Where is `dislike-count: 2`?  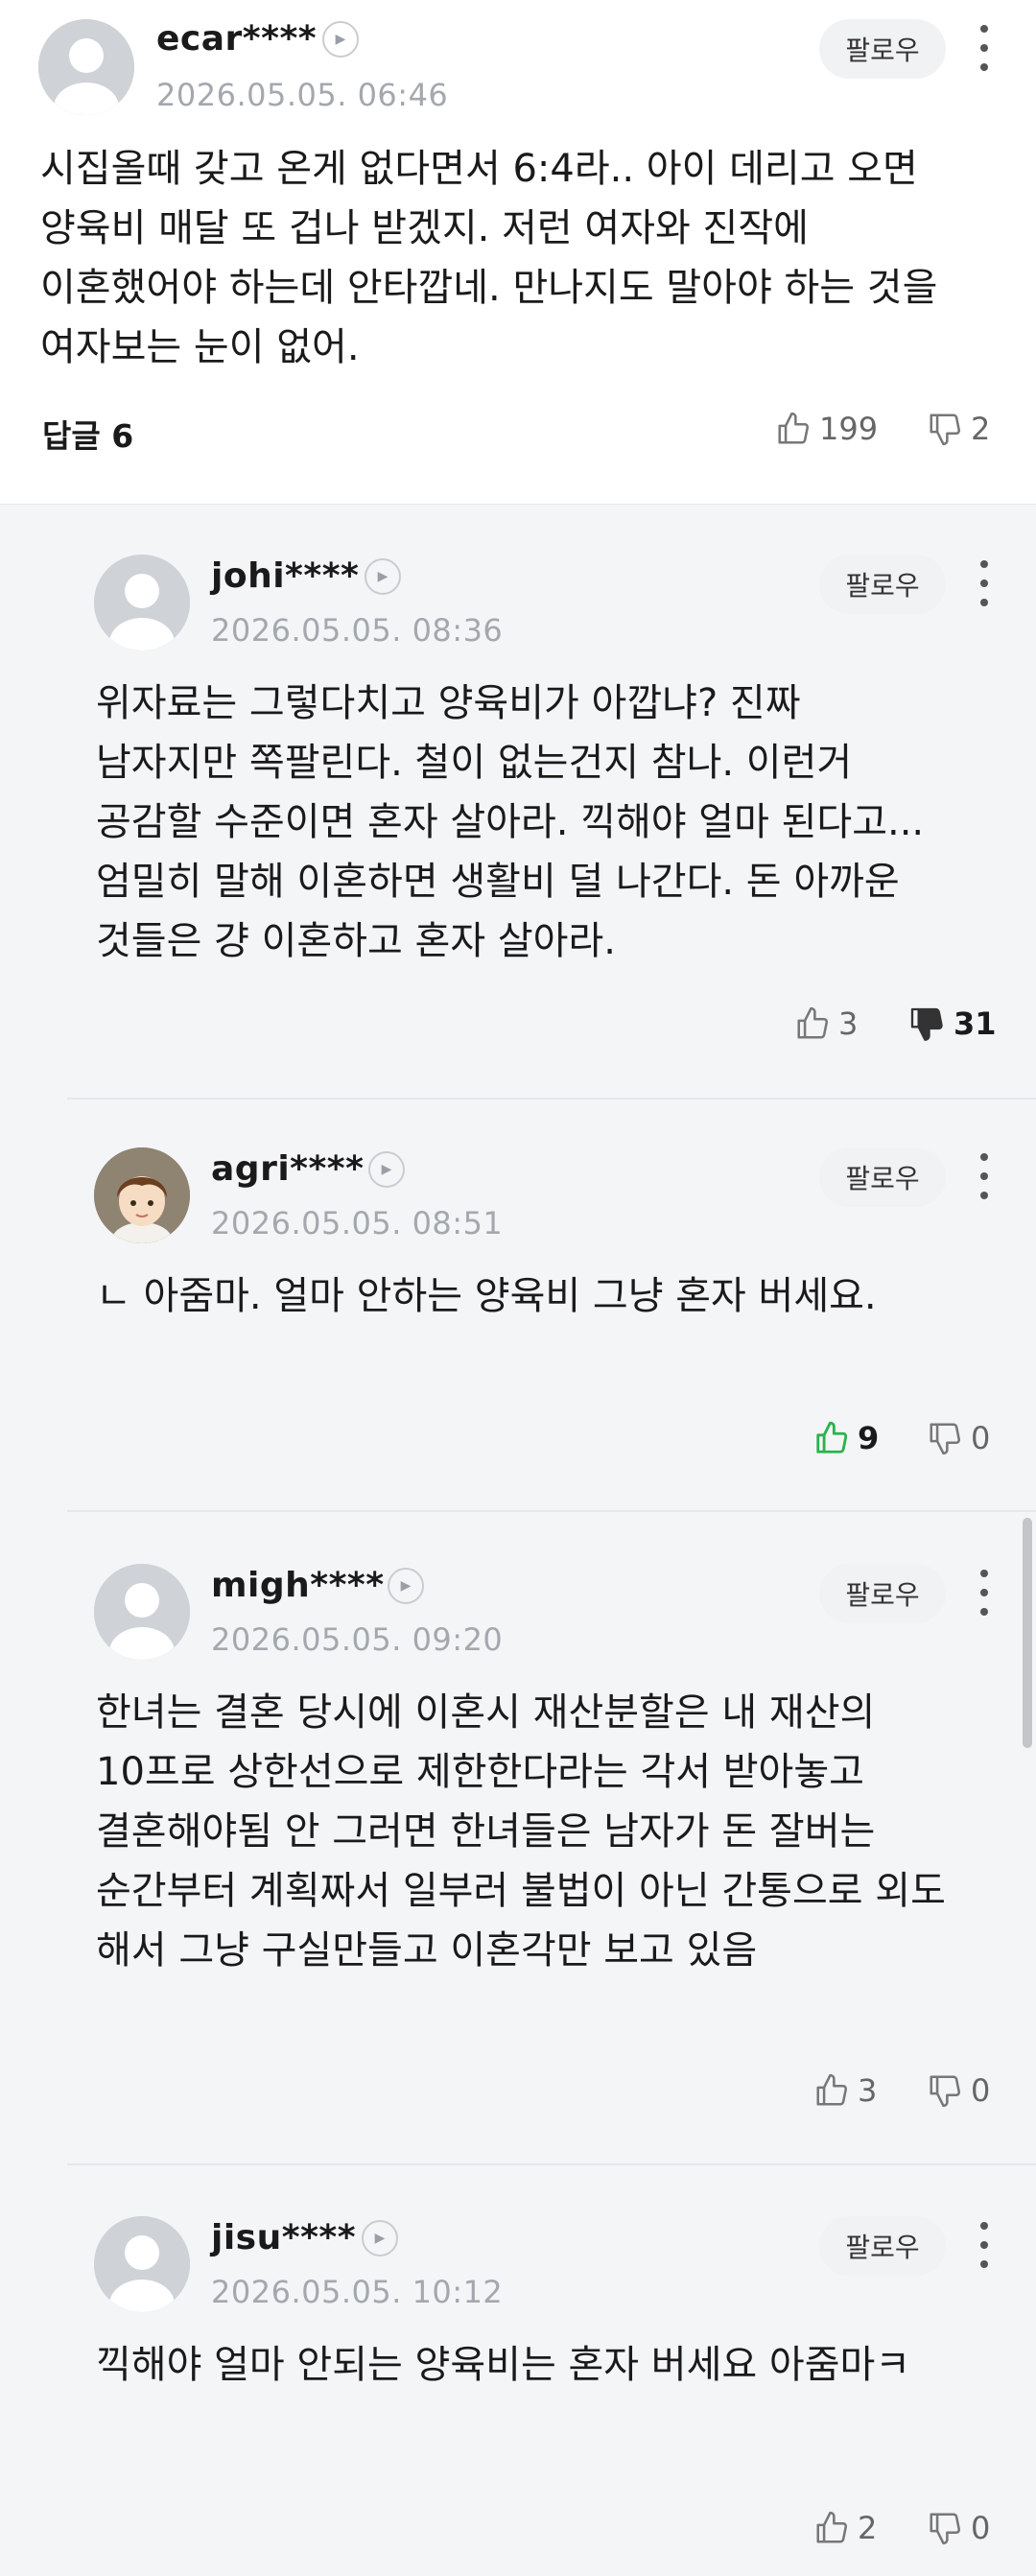
dislike-count: 2 is located at coordinates (981, 429).